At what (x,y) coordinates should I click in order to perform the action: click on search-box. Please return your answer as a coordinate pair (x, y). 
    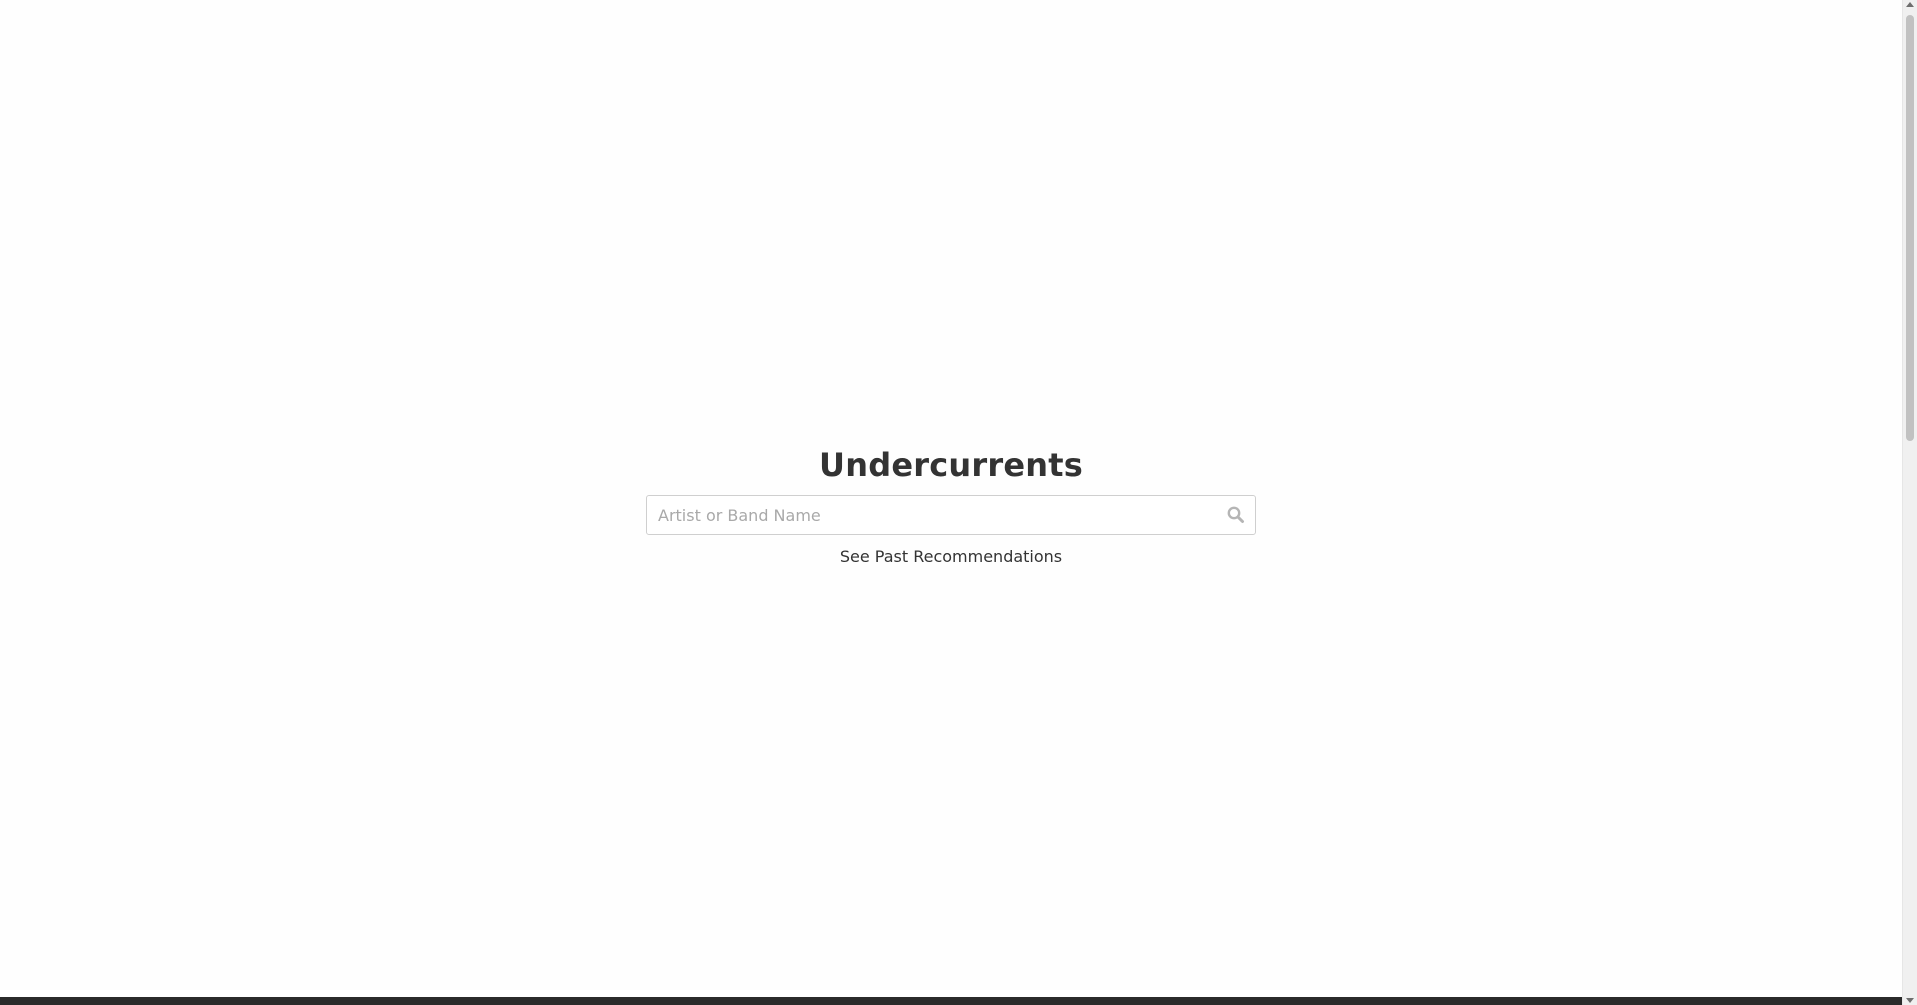
    Looking at the image, I should click on (951, 515).